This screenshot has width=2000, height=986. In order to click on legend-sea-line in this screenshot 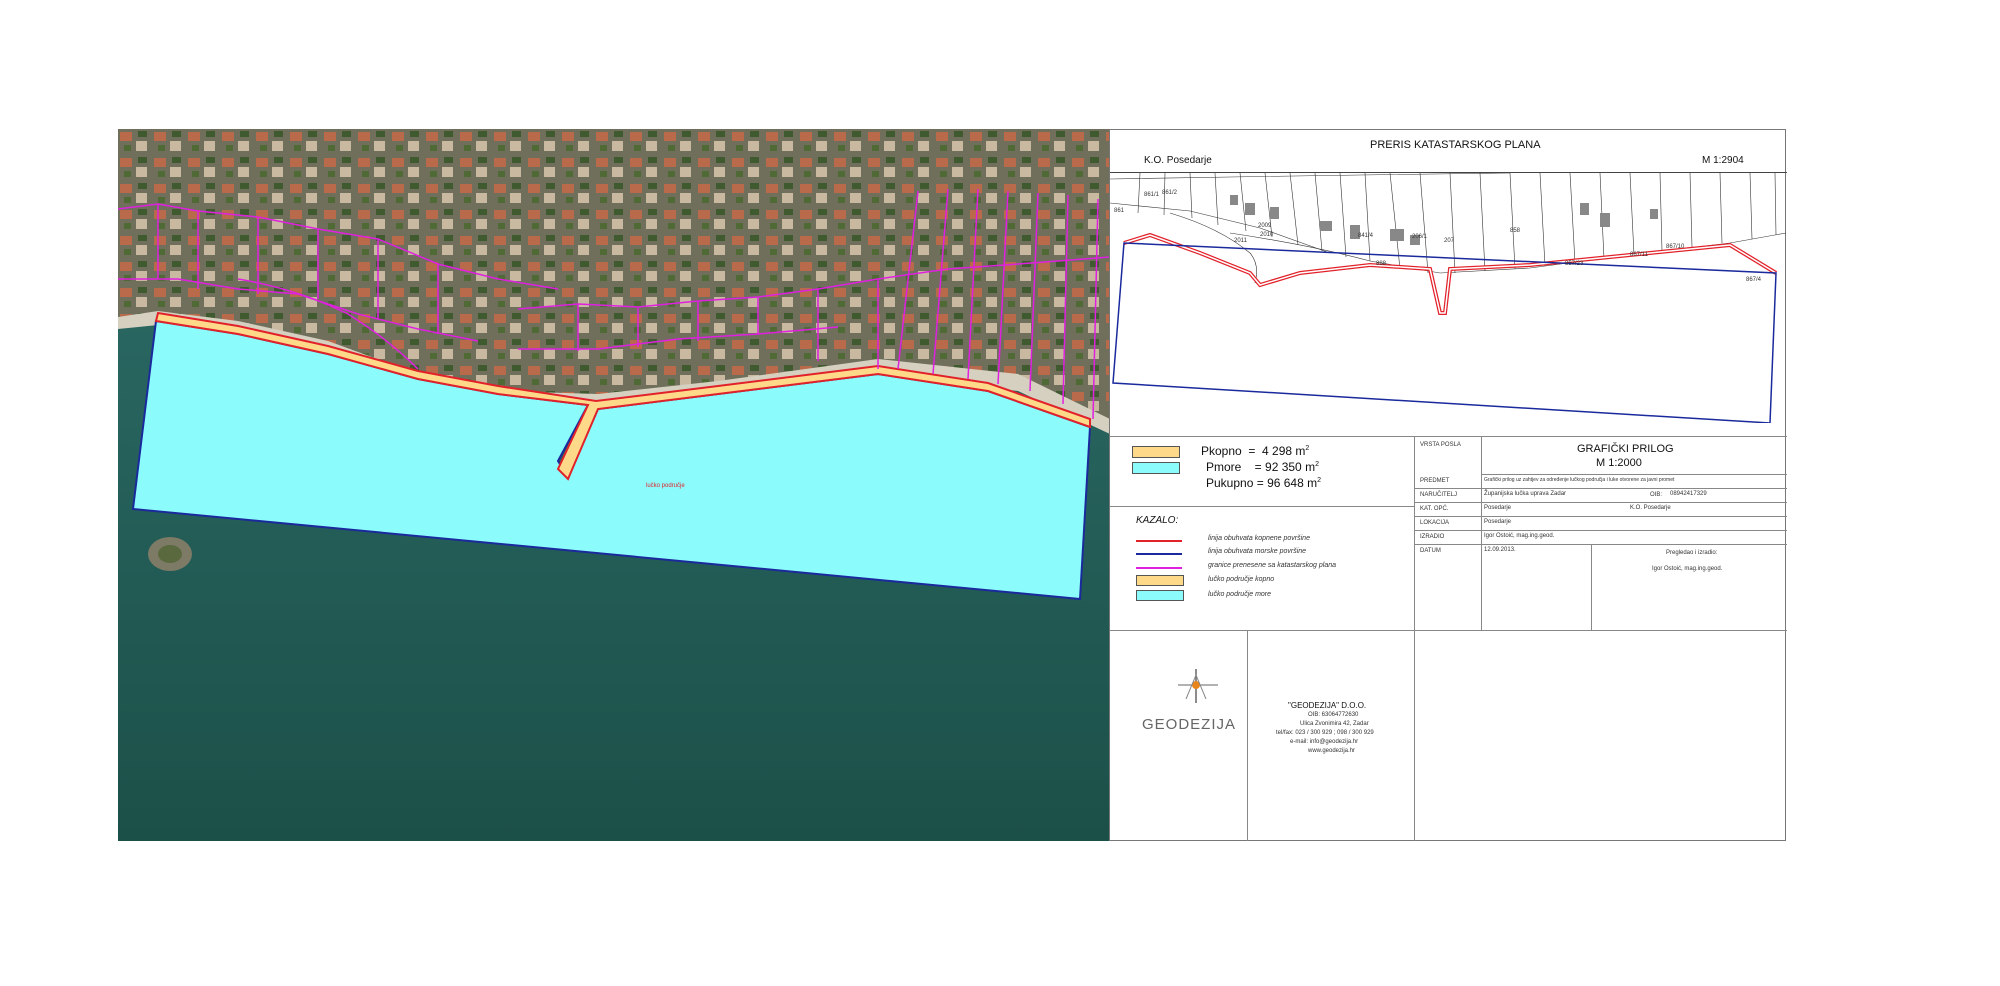, I will do `click(1159, 554)`.